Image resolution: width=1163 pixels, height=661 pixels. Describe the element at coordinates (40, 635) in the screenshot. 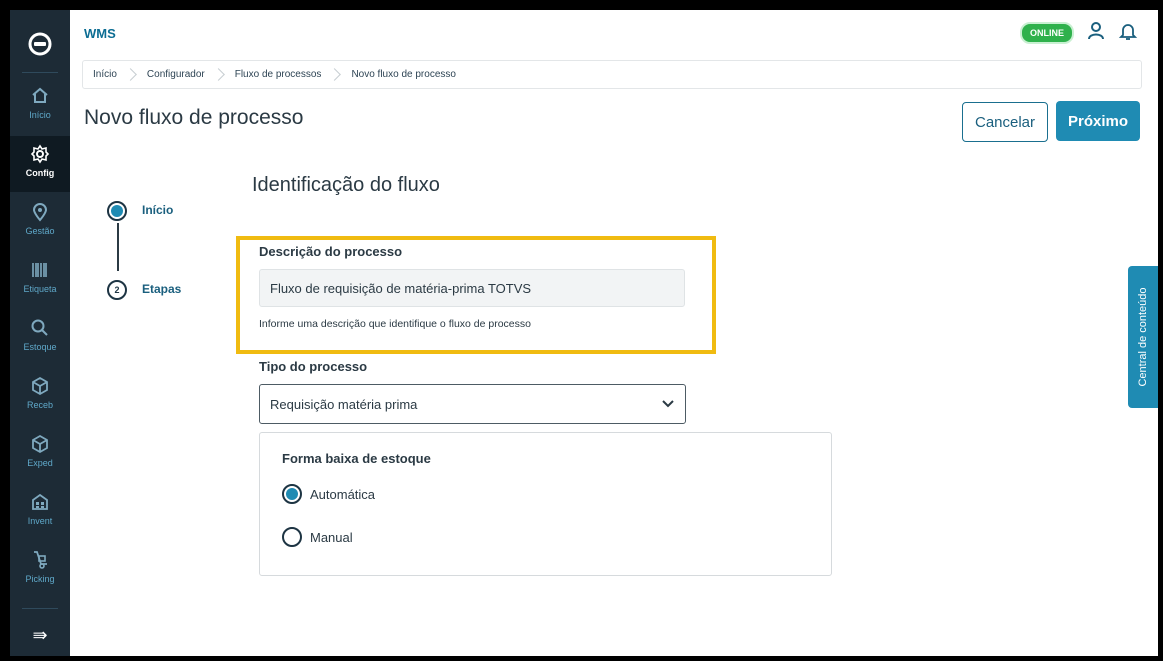

I see `expand-sidebar-icon: ⇛` at that location.